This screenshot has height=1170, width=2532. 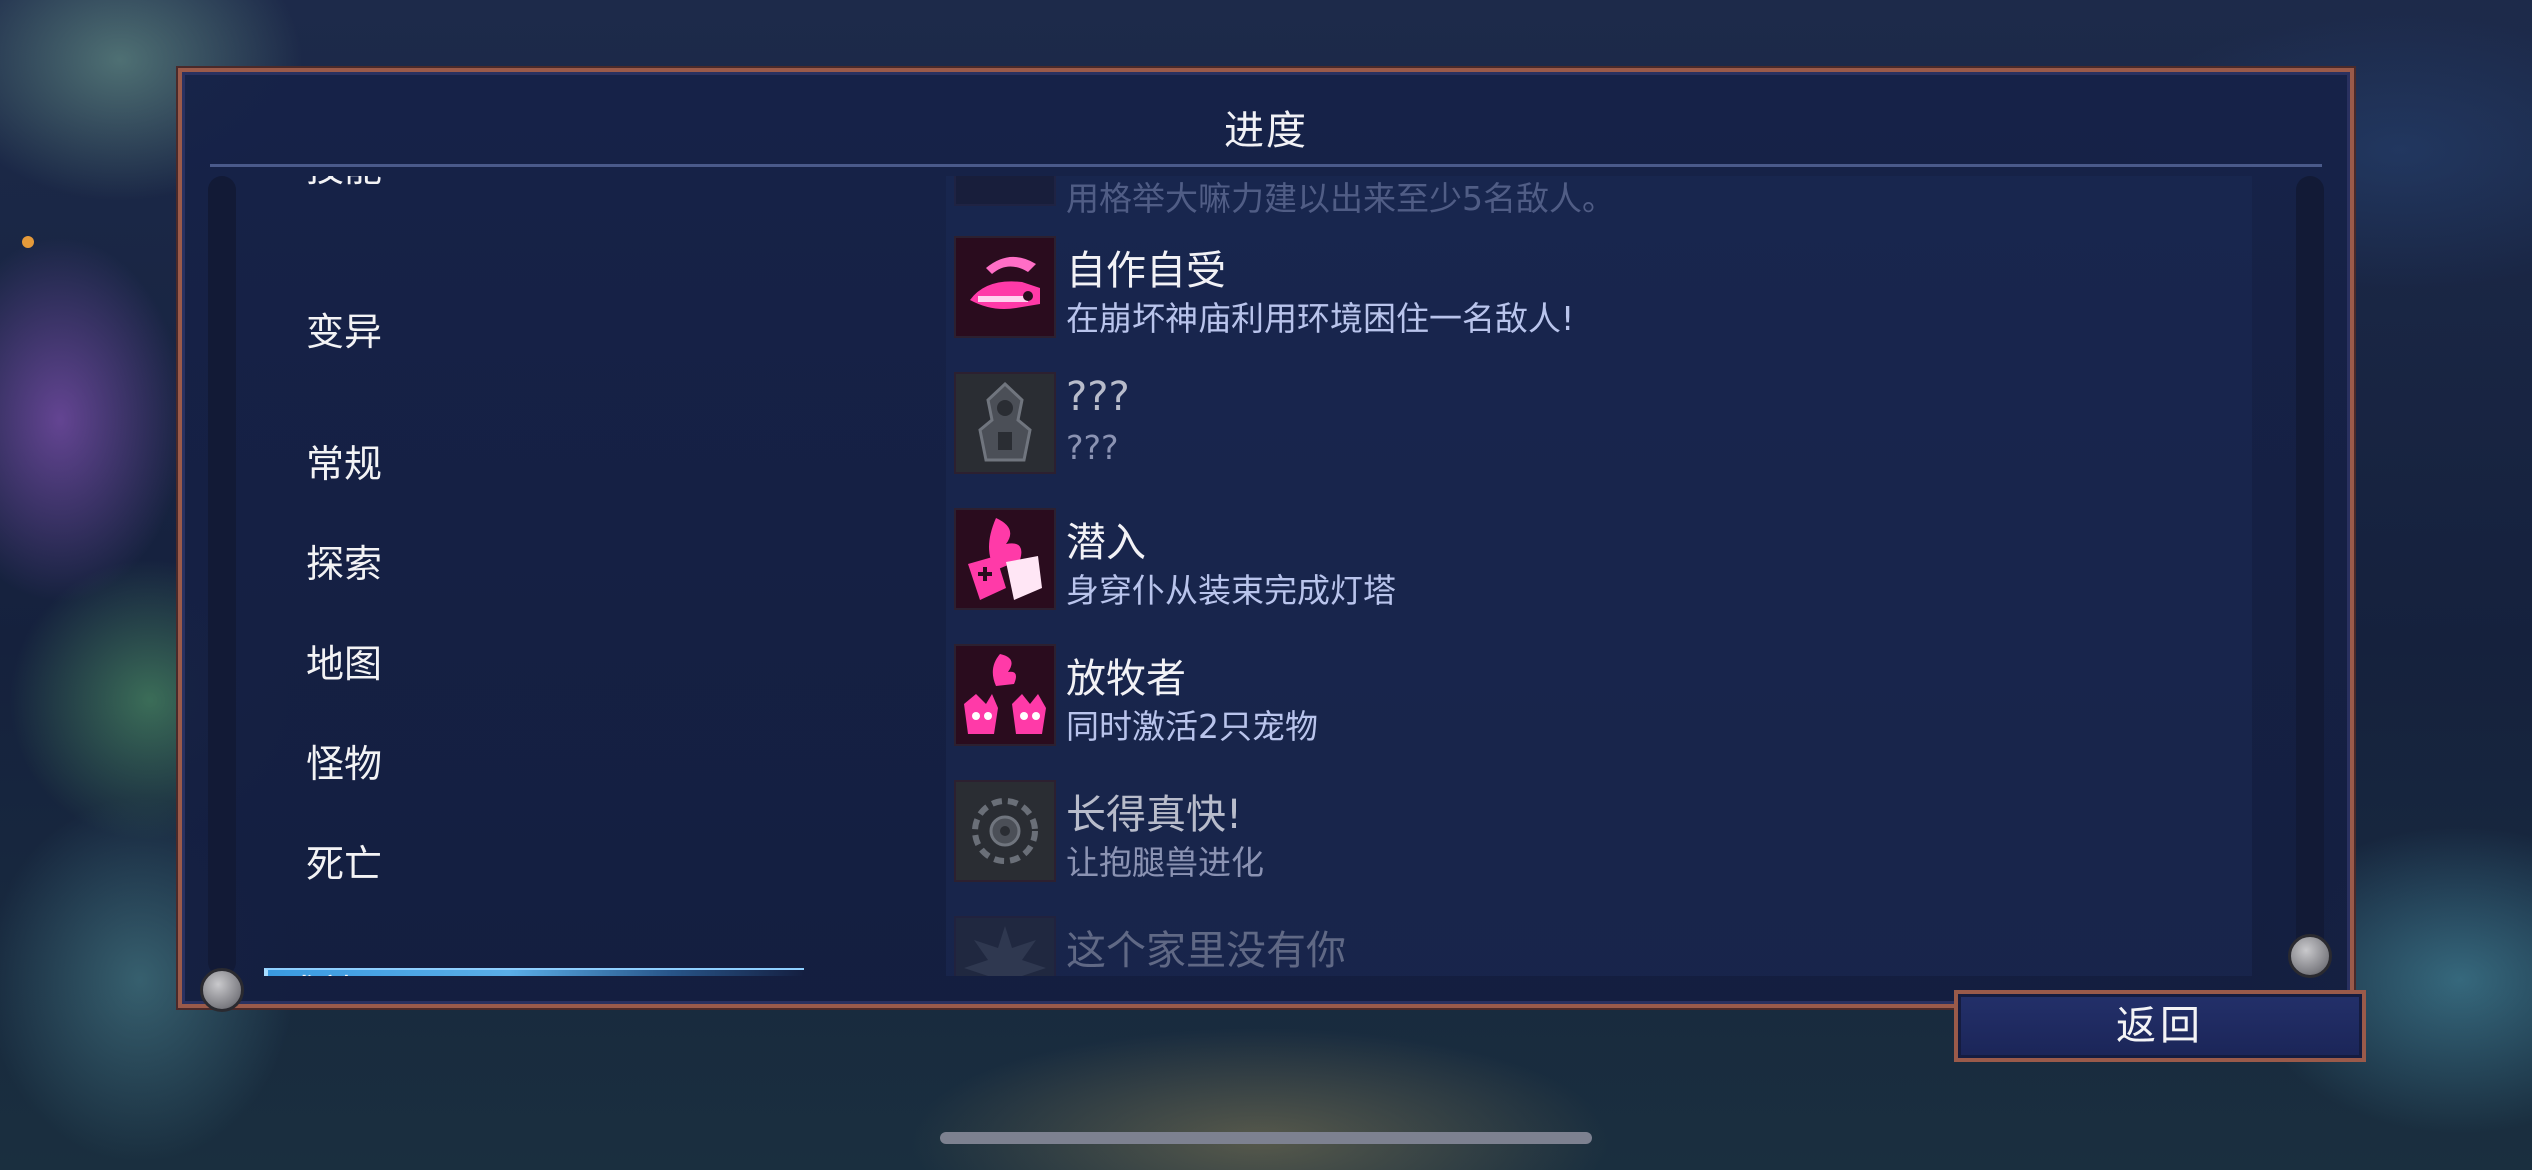 I want to click on background-ornament, so click(x=28, y=242).